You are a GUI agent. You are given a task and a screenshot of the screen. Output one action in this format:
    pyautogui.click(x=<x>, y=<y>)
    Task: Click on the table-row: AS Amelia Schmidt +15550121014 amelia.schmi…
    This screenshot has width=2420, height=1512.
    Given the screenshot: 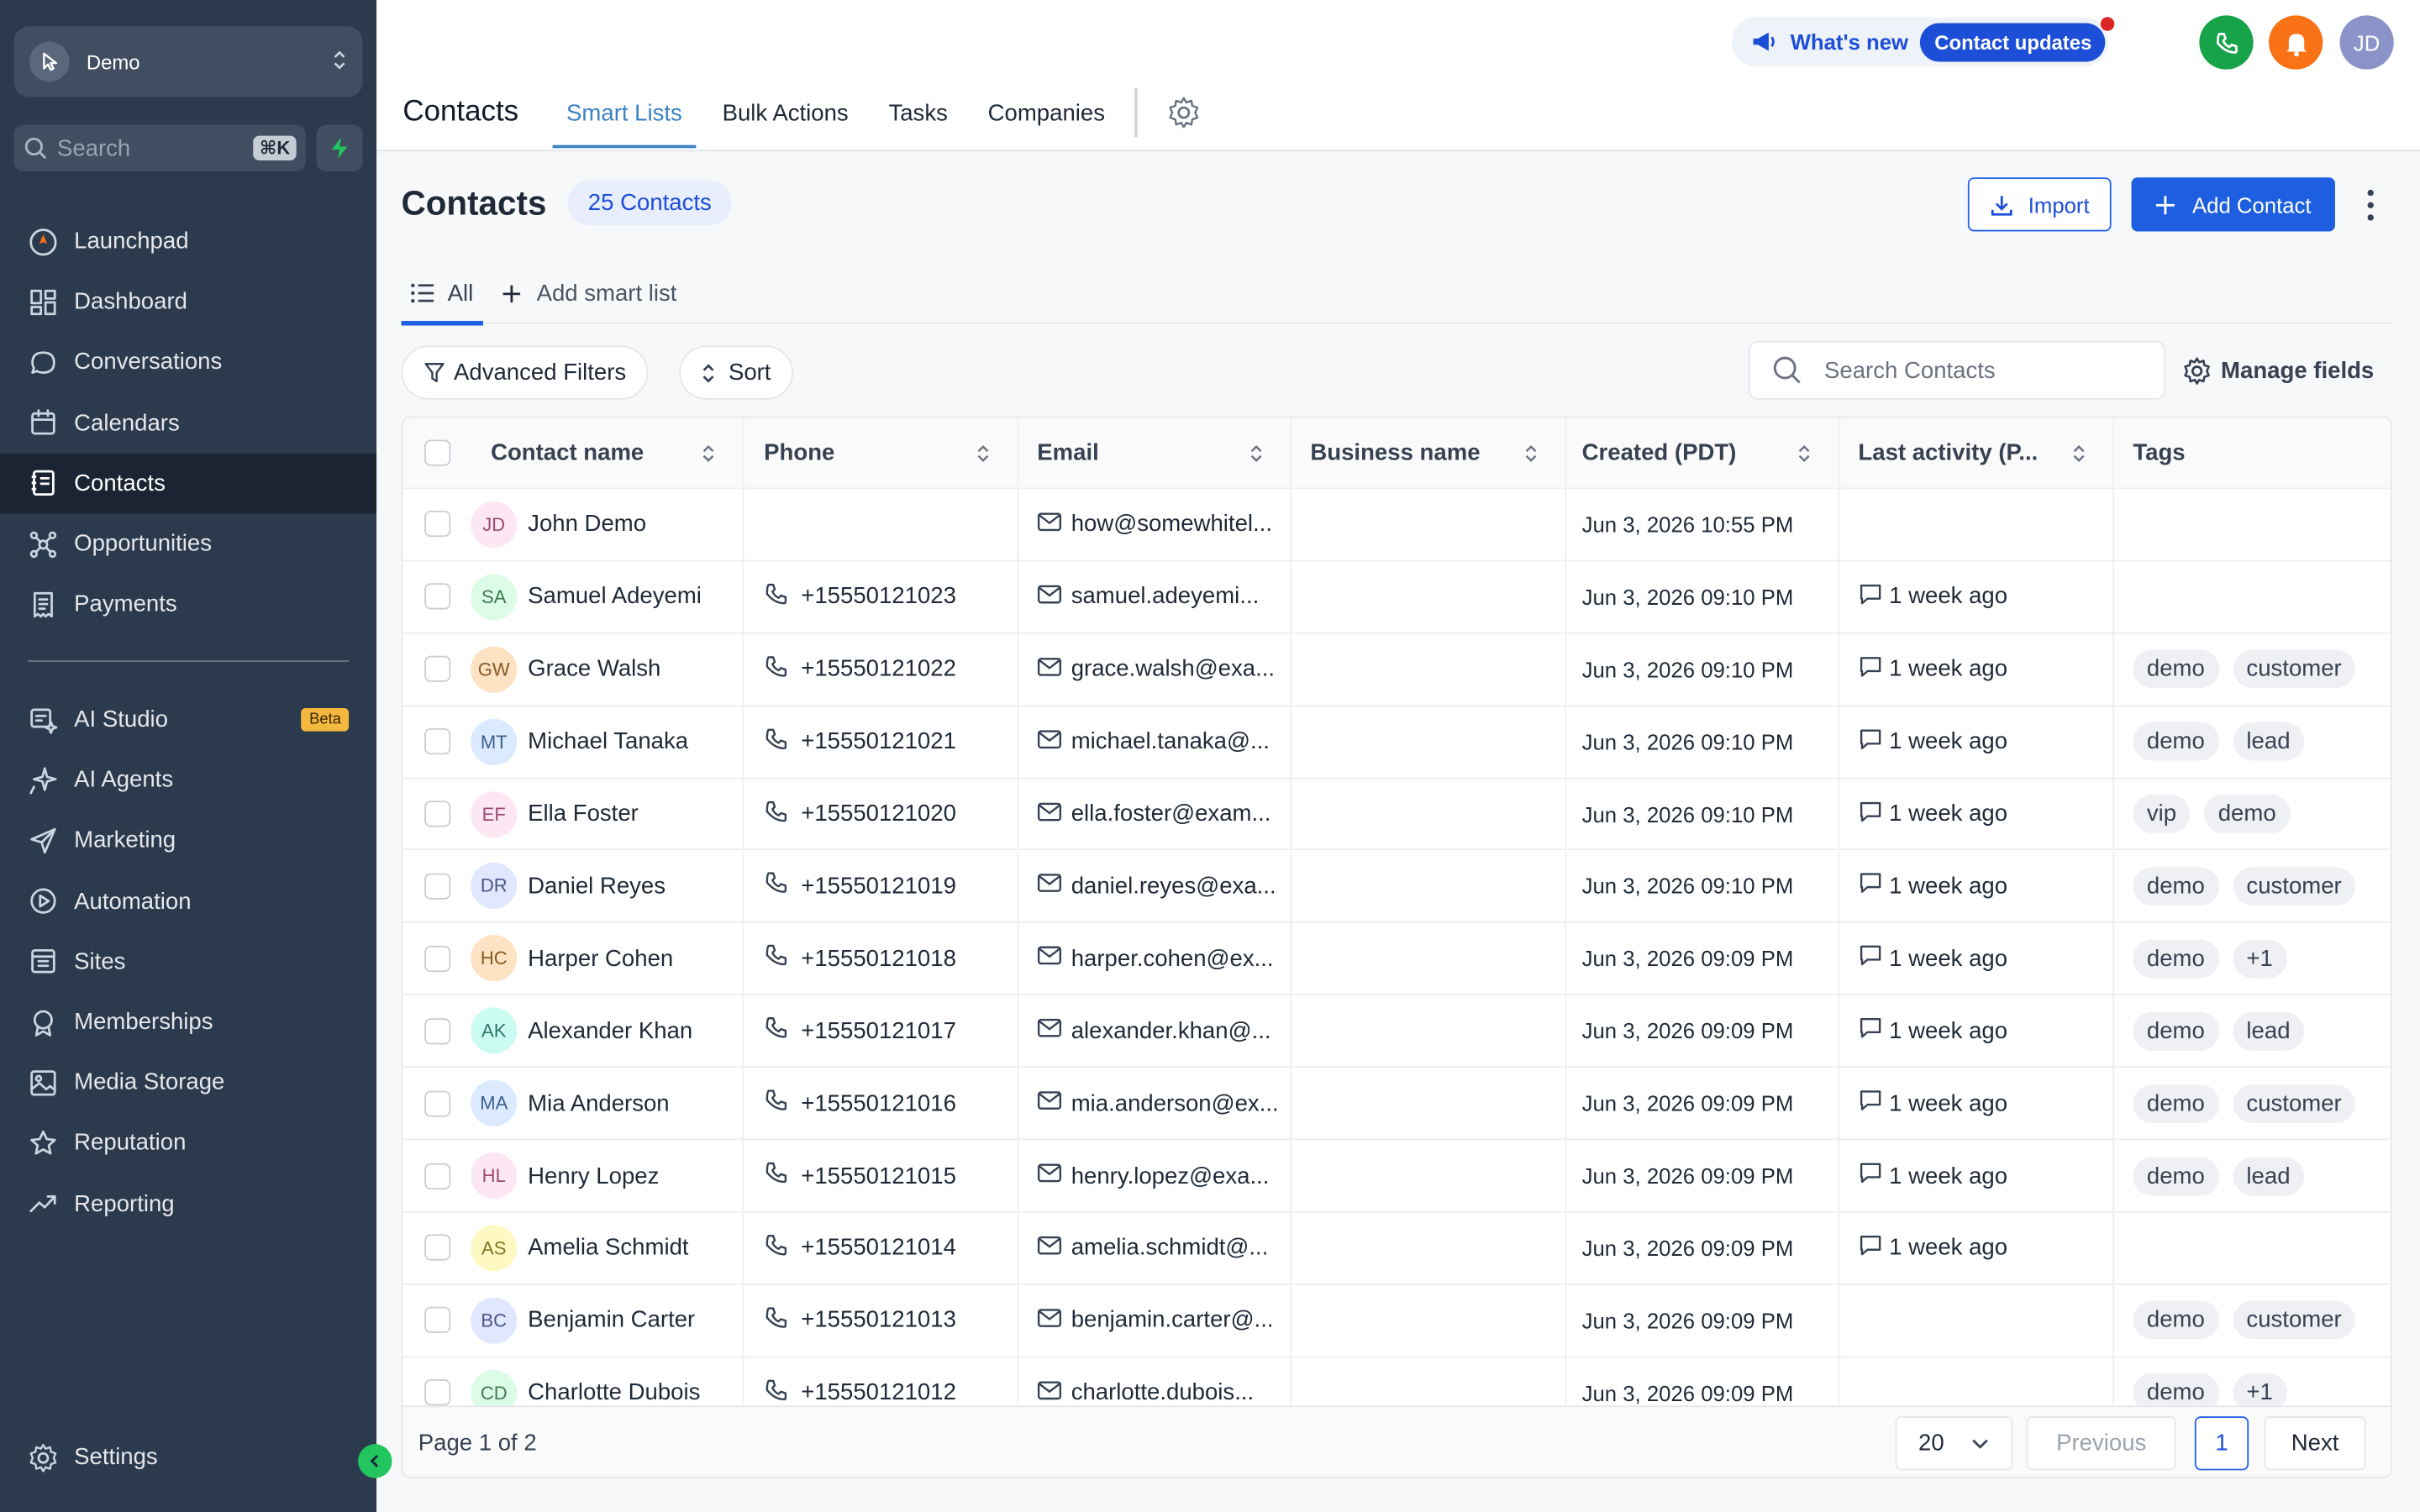 What is the action you would take?
    pyautogui.click(x=1396, y=1248)
    